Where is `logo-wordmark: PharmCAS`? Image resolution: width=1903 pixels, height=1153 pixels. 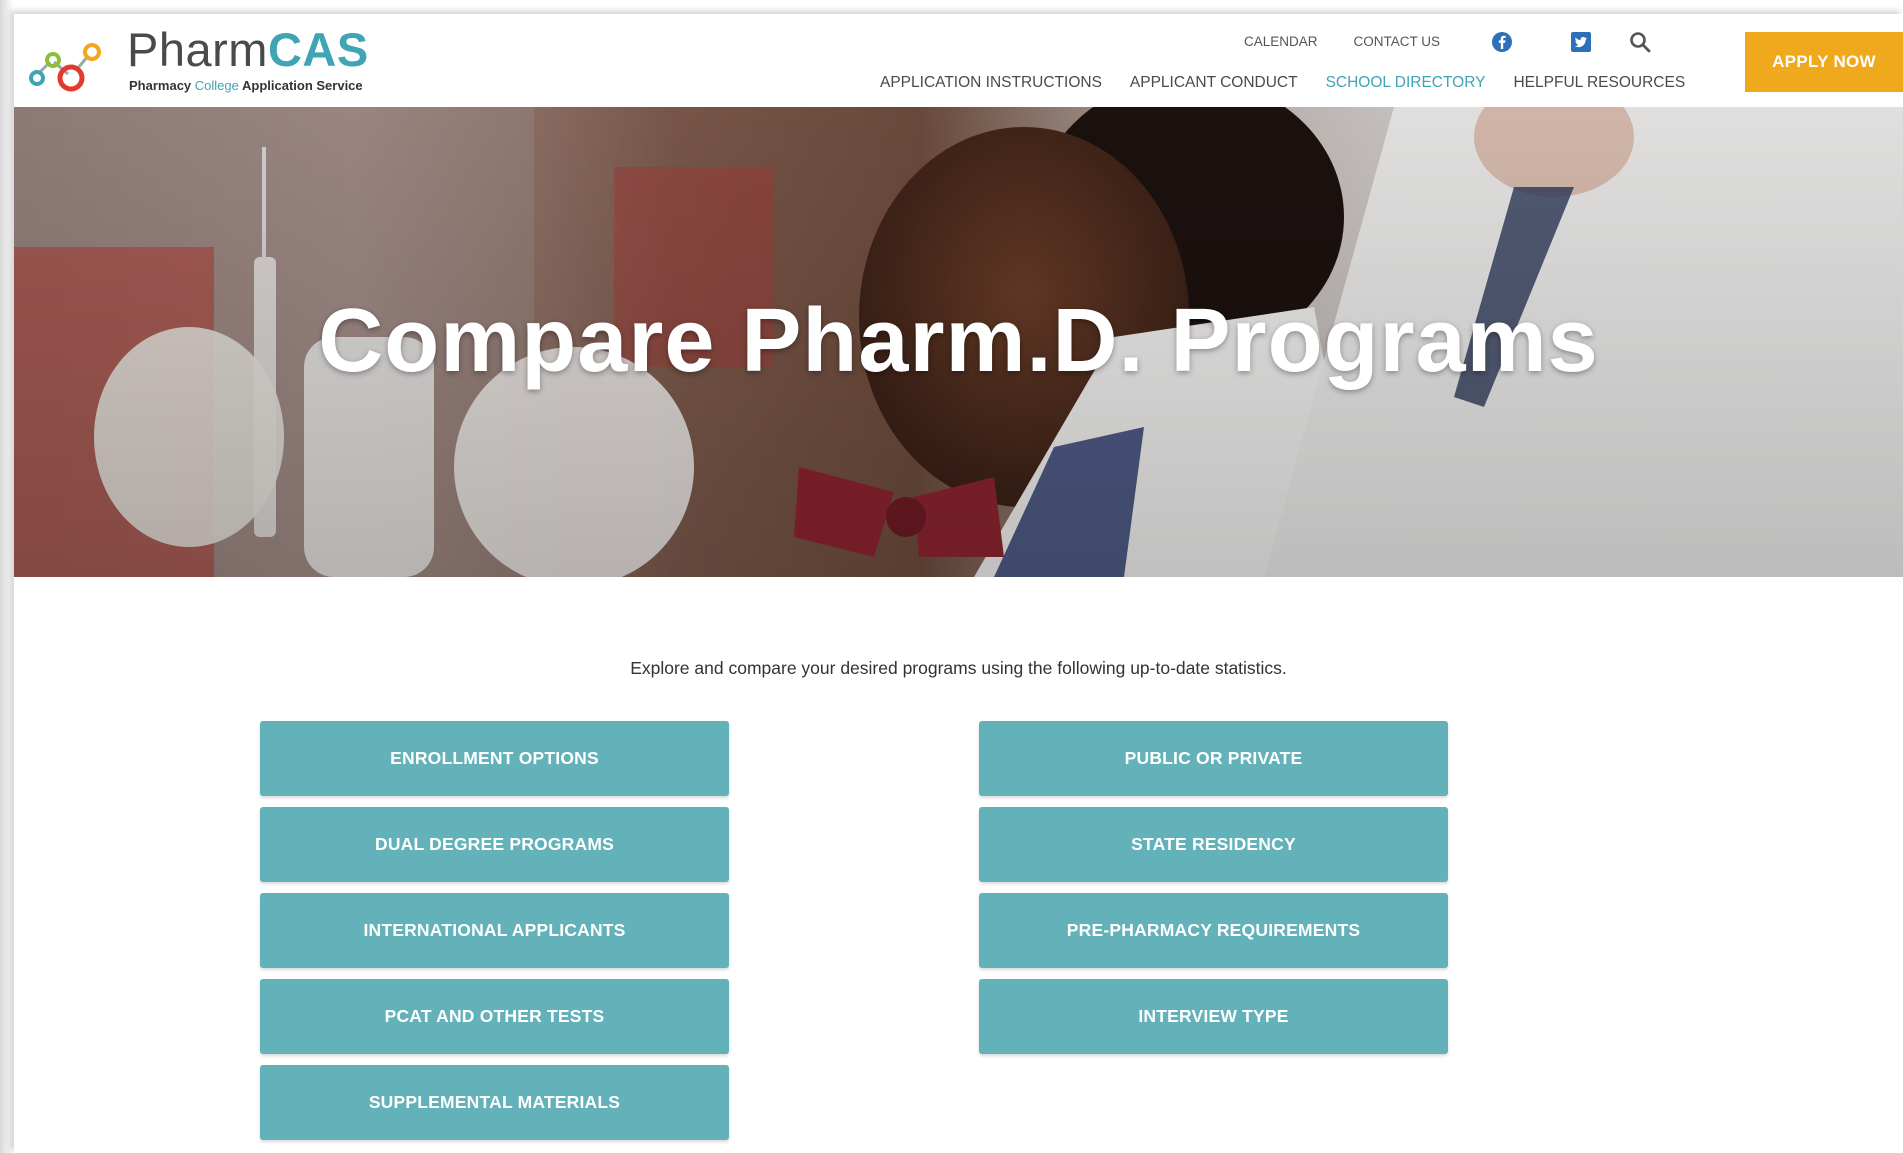 logo-wordmark: PharmCAS is located at coordinates (248, 49).